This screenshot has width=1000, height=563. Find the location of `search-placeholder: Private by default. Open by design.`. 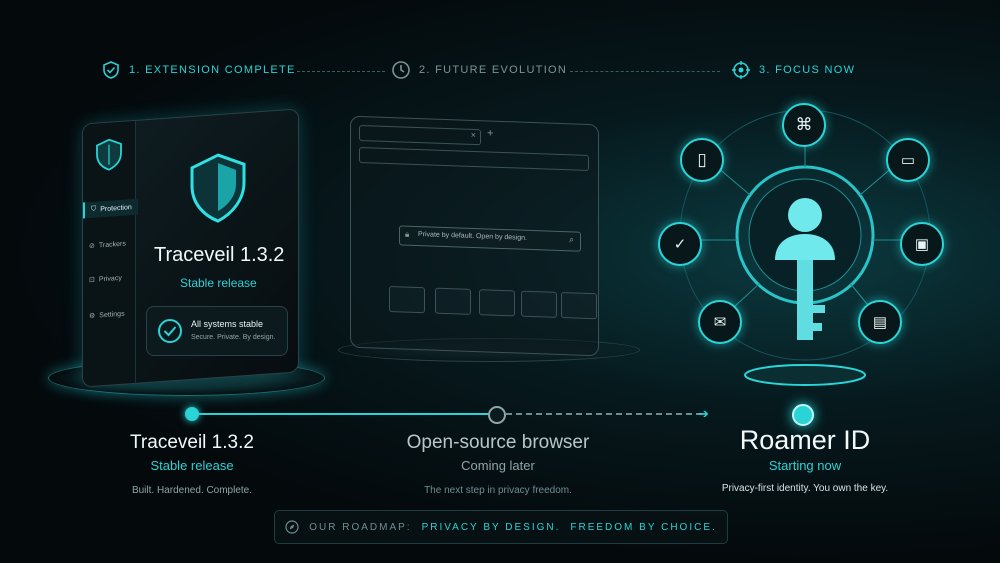

search-placeholder: Private by default. Open by design. is located at coordinates (472, 236).